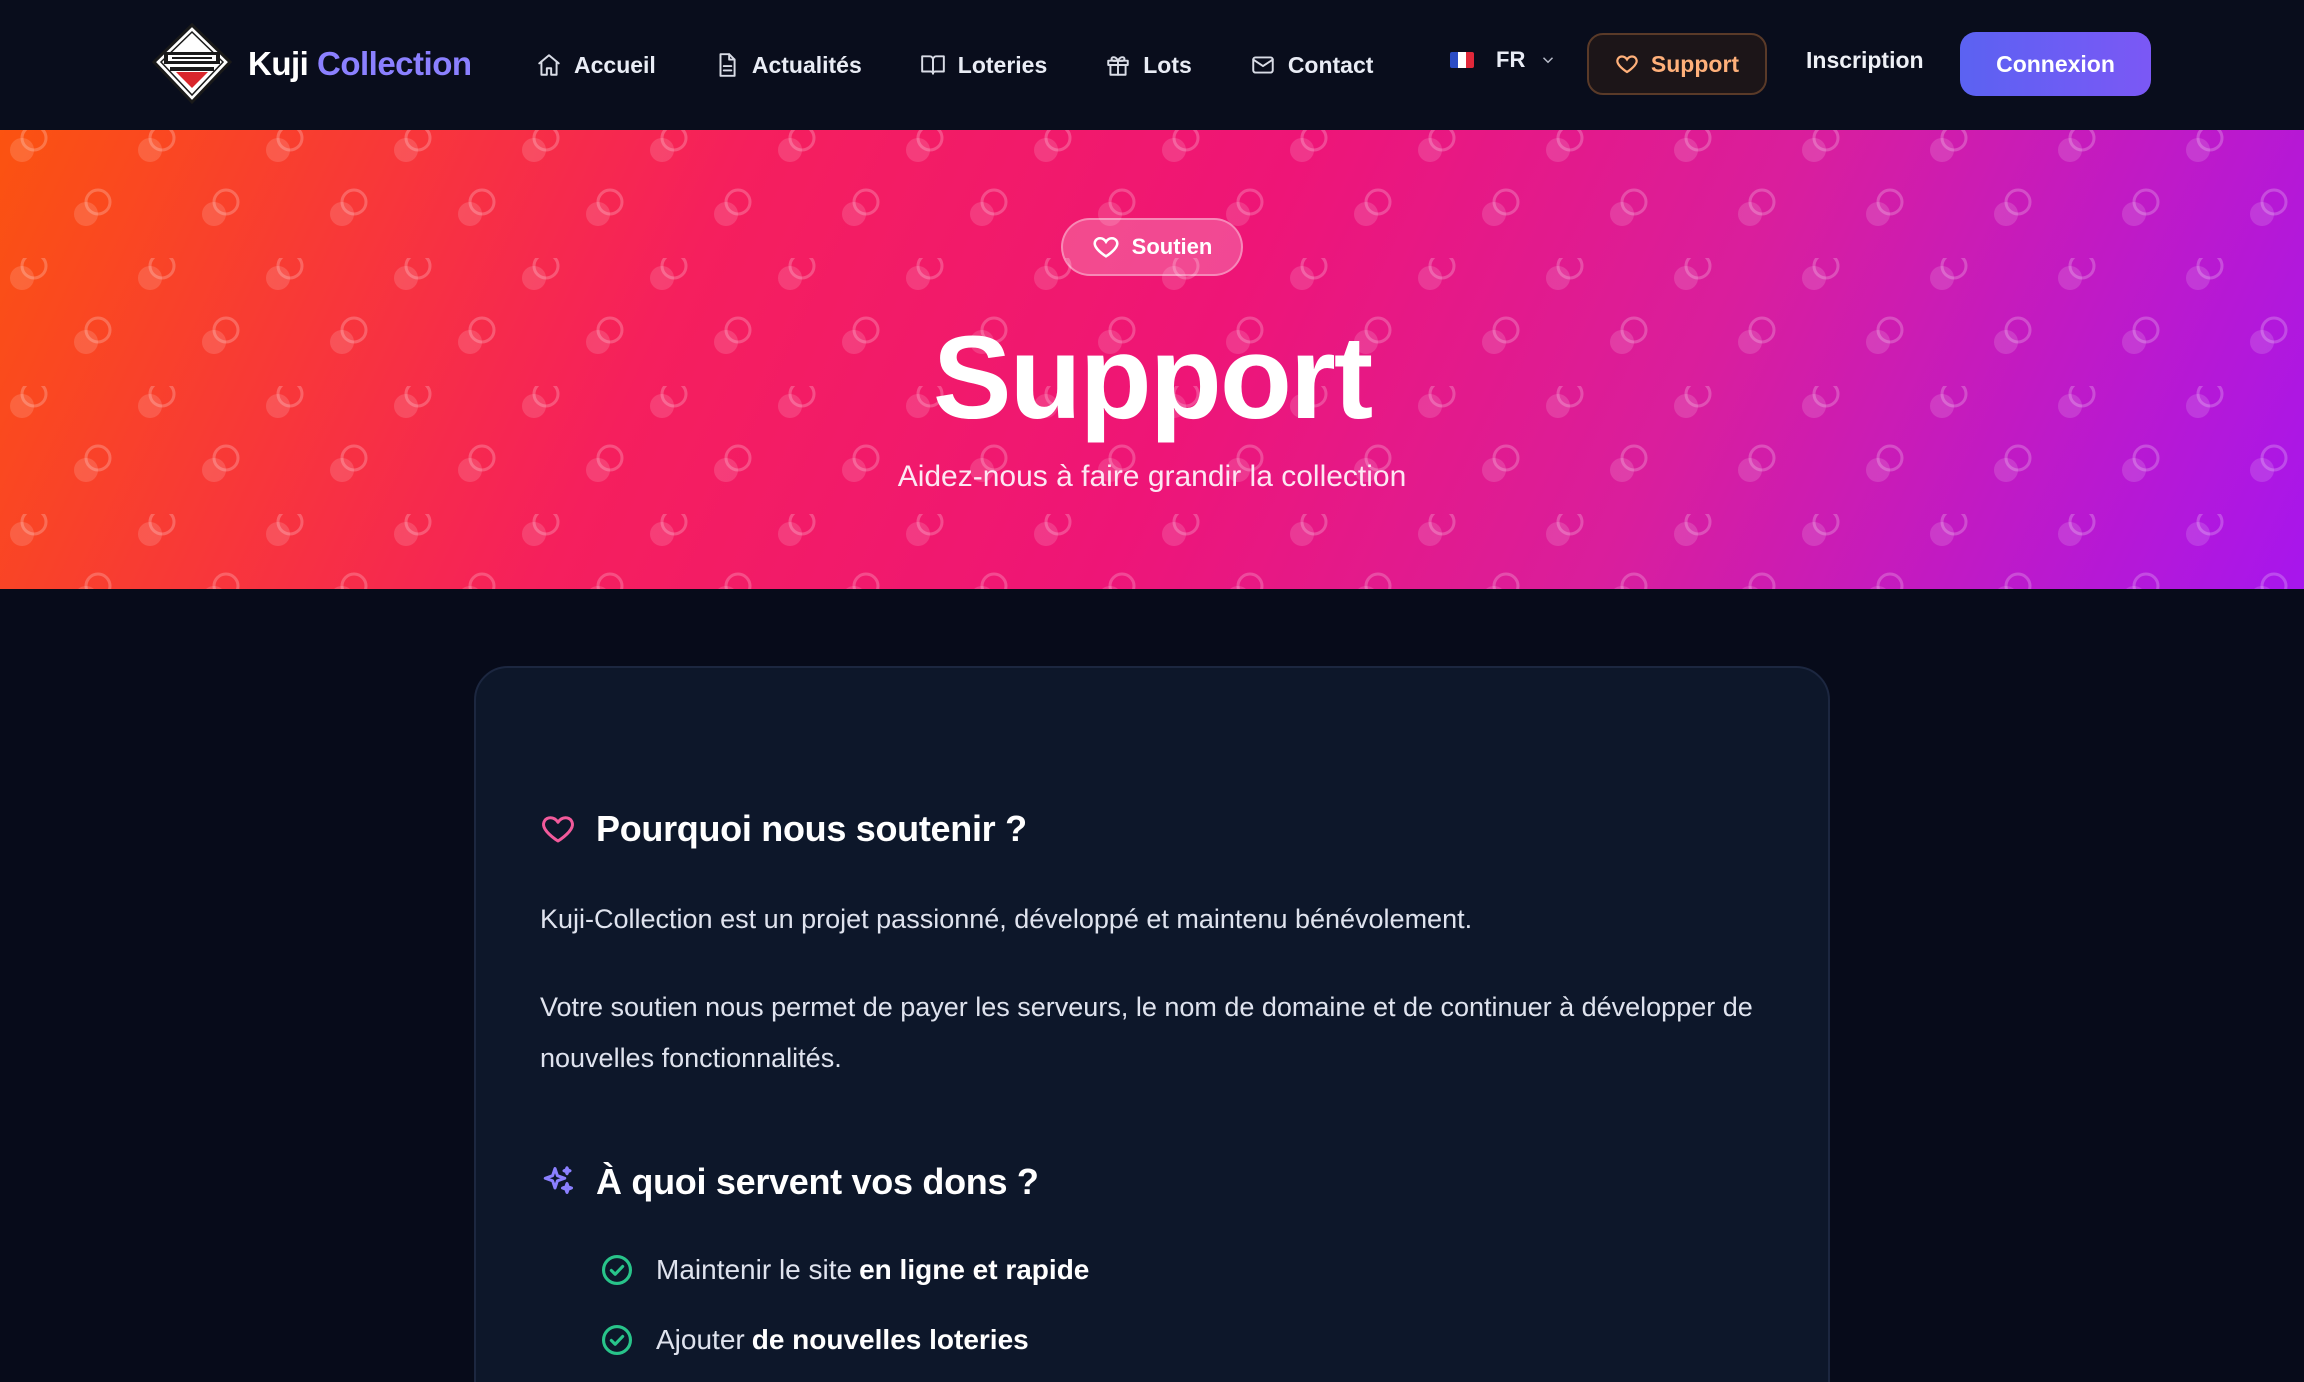  I want to click on language-code: FR, so click(1511, 59).